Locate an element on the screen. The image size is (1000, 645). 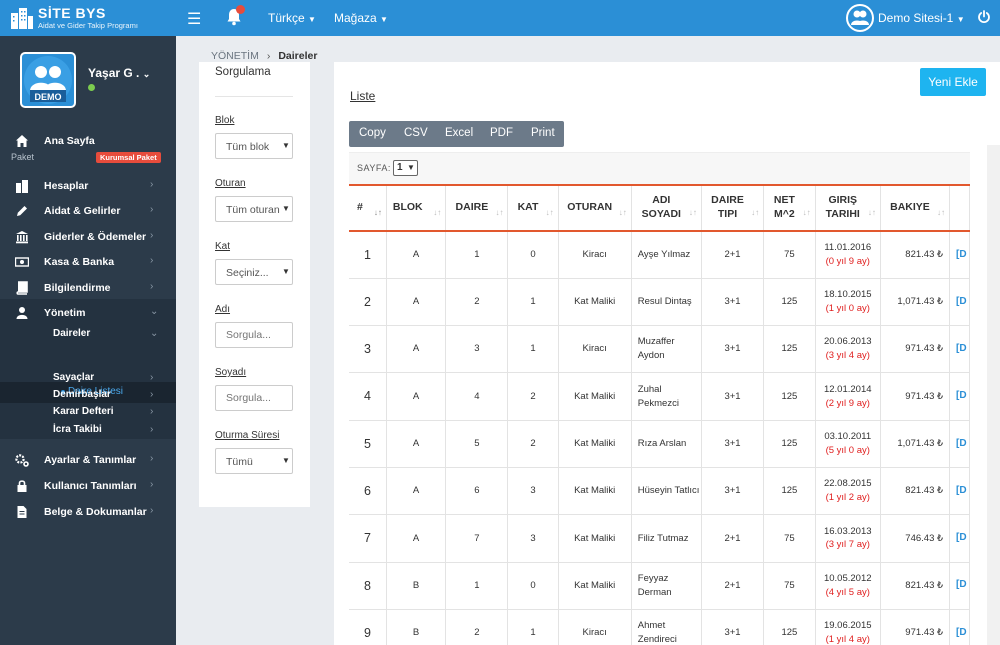
sidebar-item-kasa-banka: Kasa & Banka › is located at coordinates (88, 263).